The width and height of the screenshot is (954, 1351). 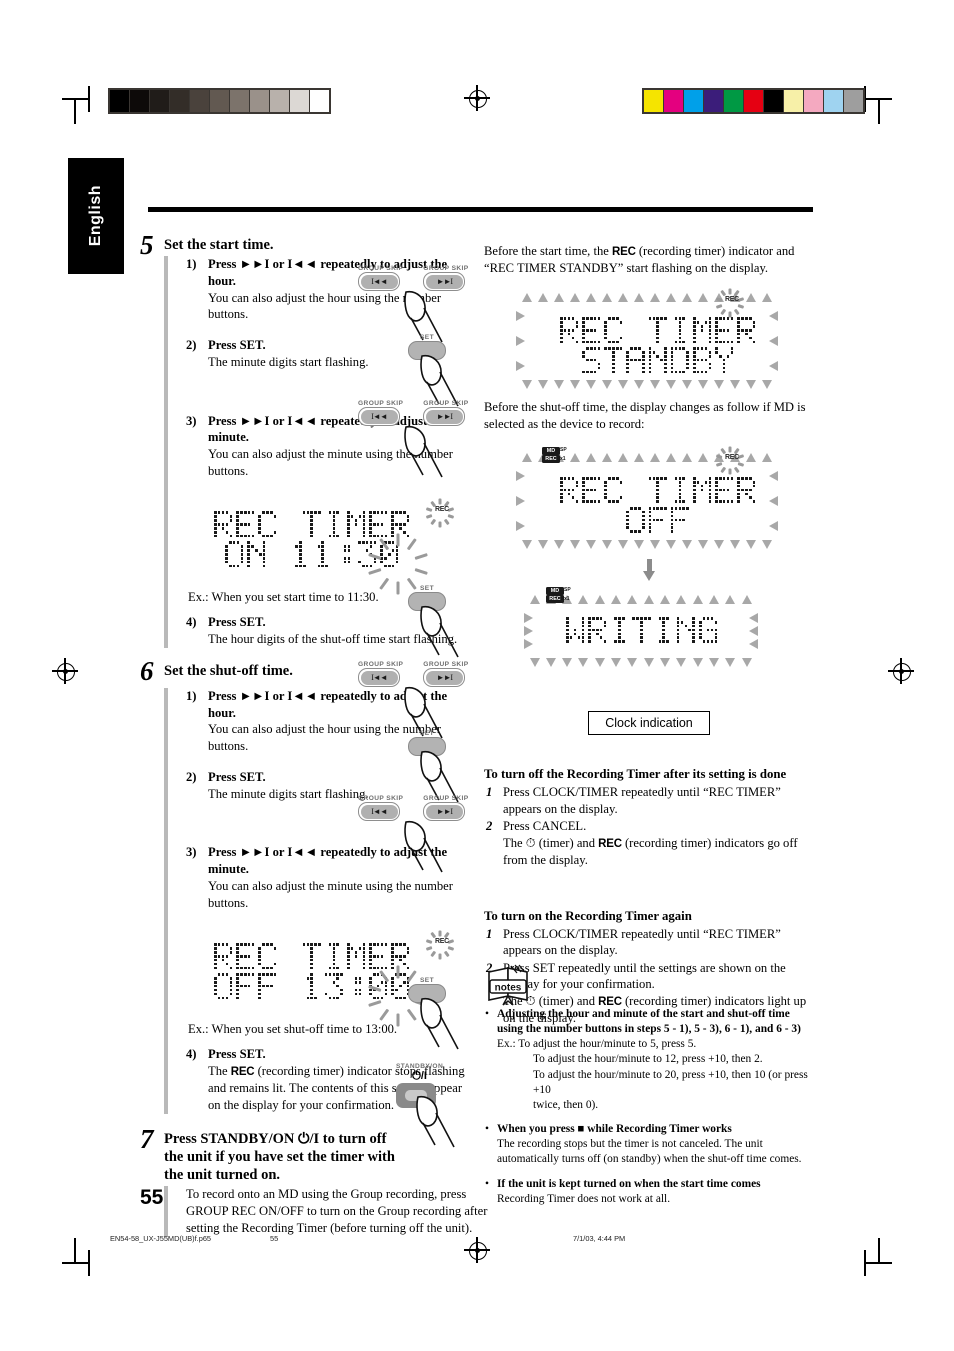 What do you see at coordinates (380, 674) in the screenshot?
I see `group-skip-back-button-6-1: GROUP SKIP I◄◄` at bounding box center [380, 674].